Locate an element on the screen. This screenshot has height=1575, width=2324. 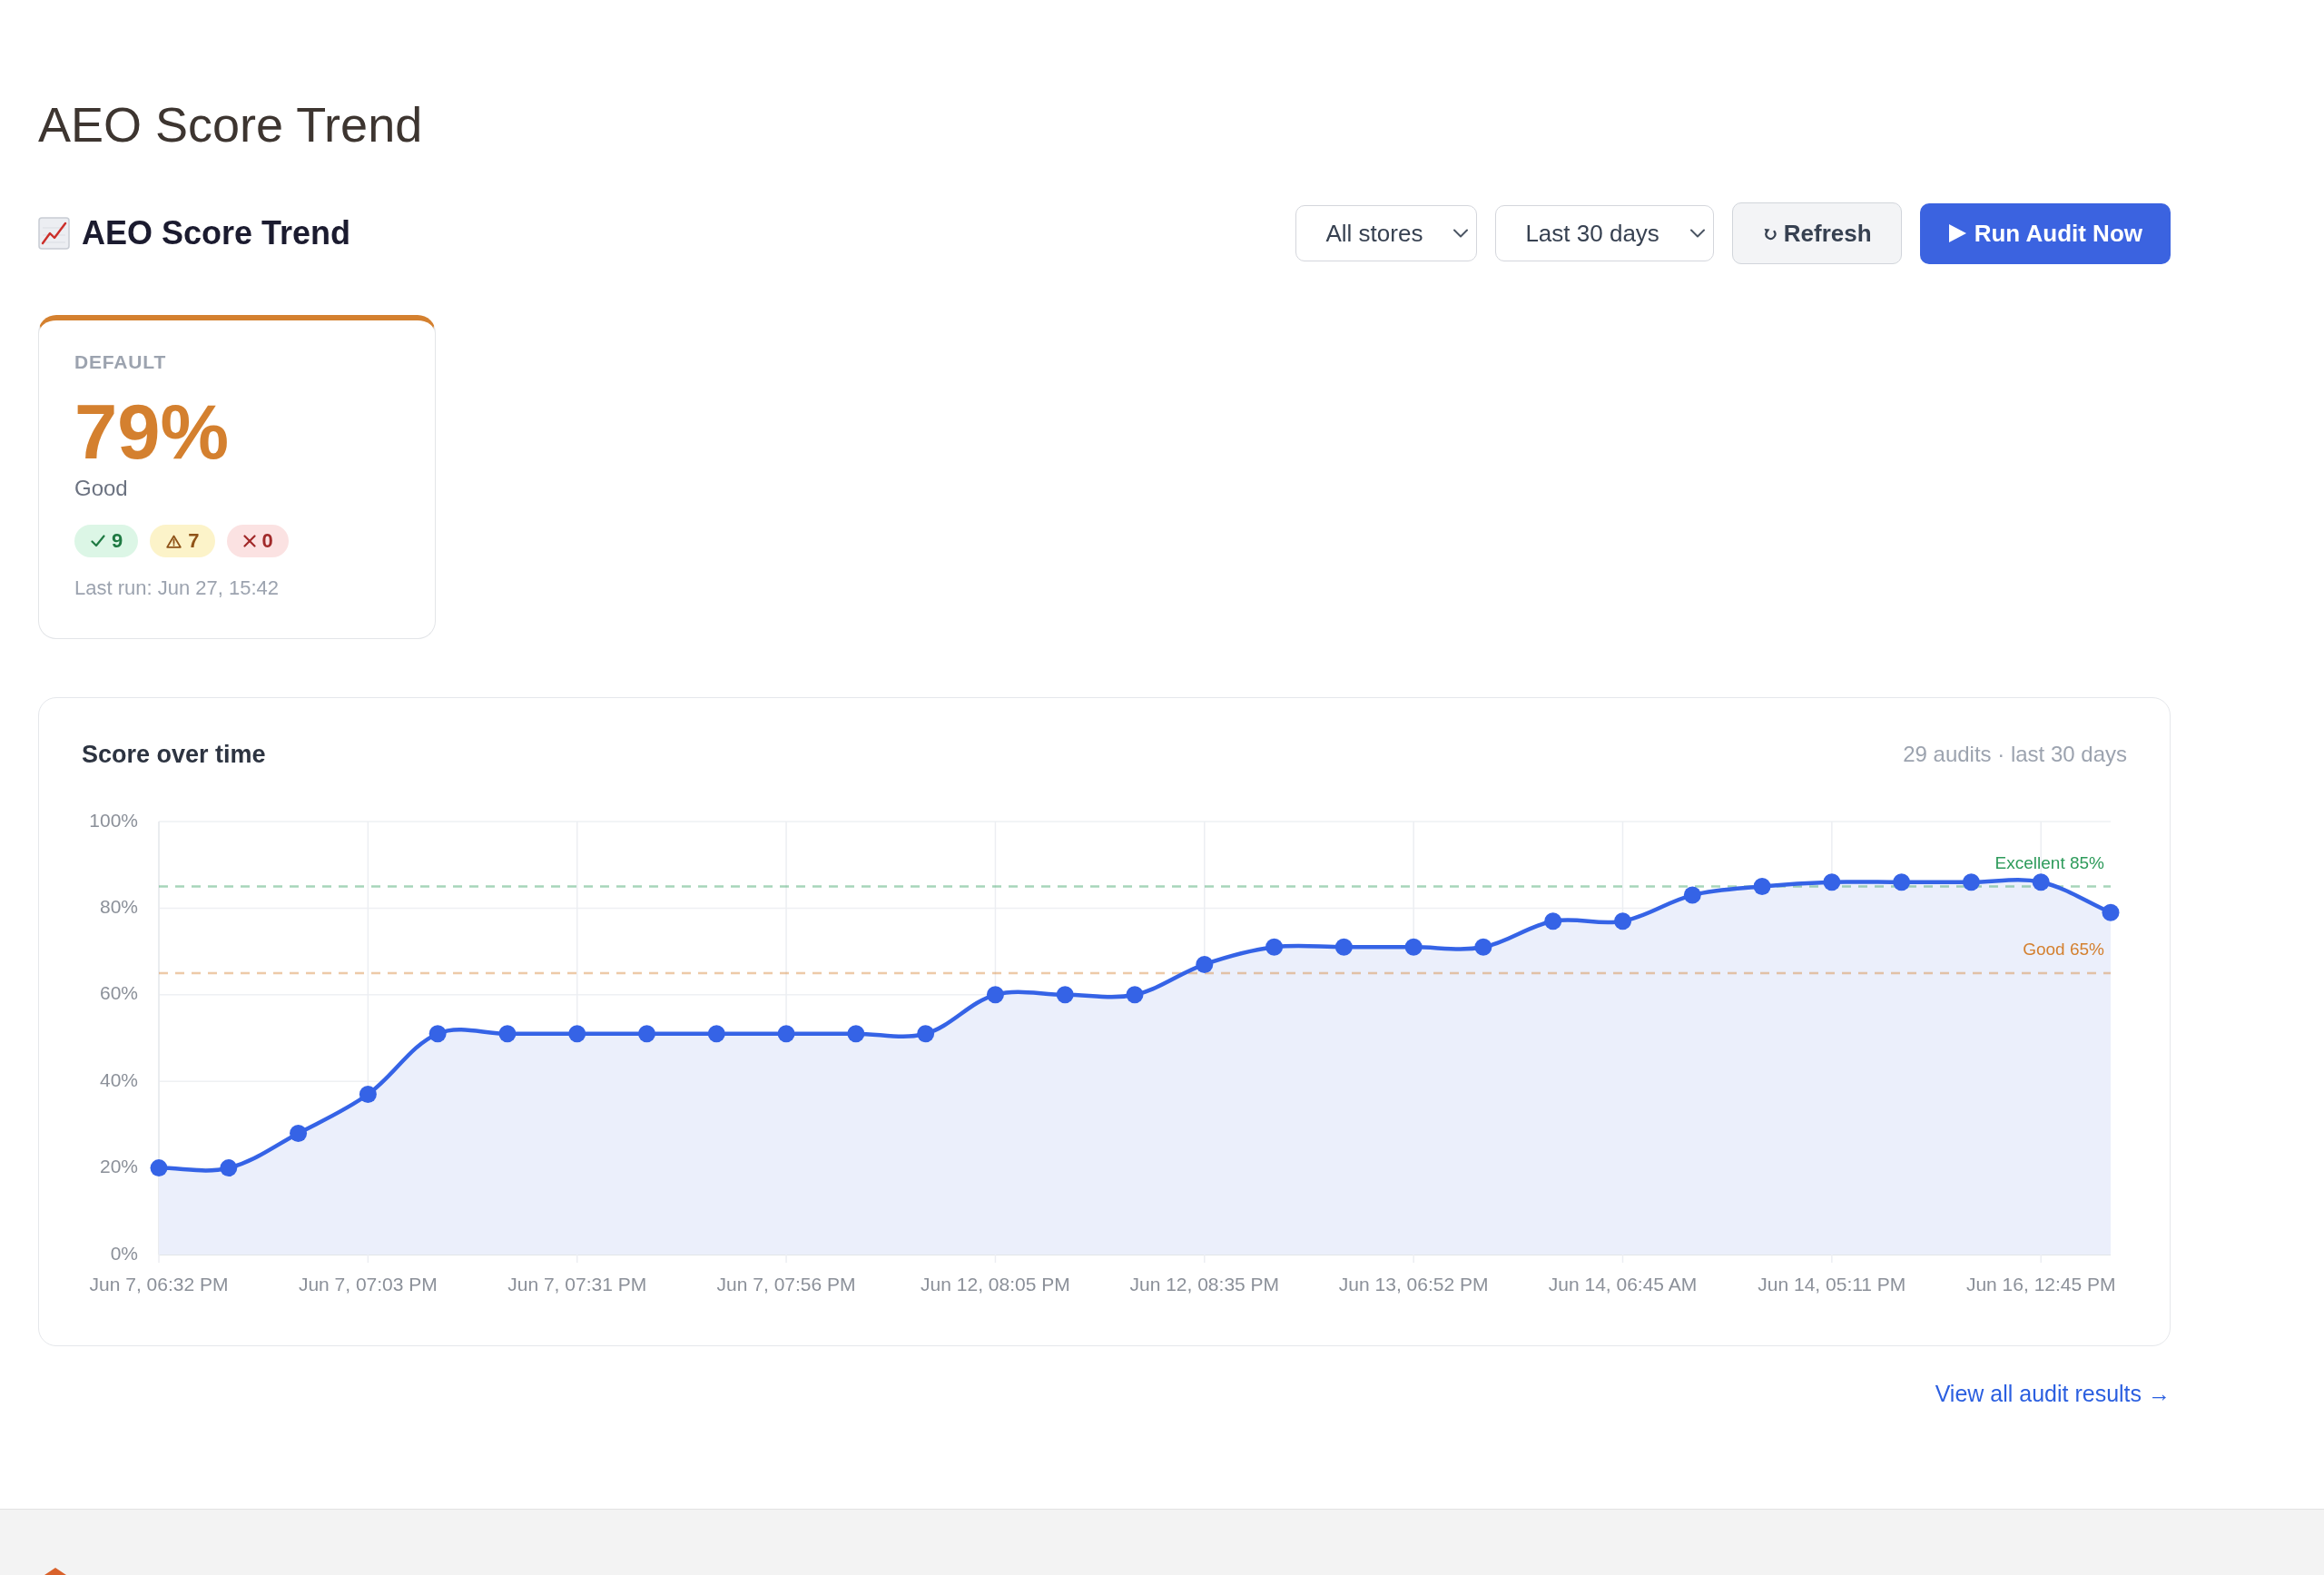
x-axis-label: Jun 12, 08:35 PM is located at coordinates (1204, 1283).